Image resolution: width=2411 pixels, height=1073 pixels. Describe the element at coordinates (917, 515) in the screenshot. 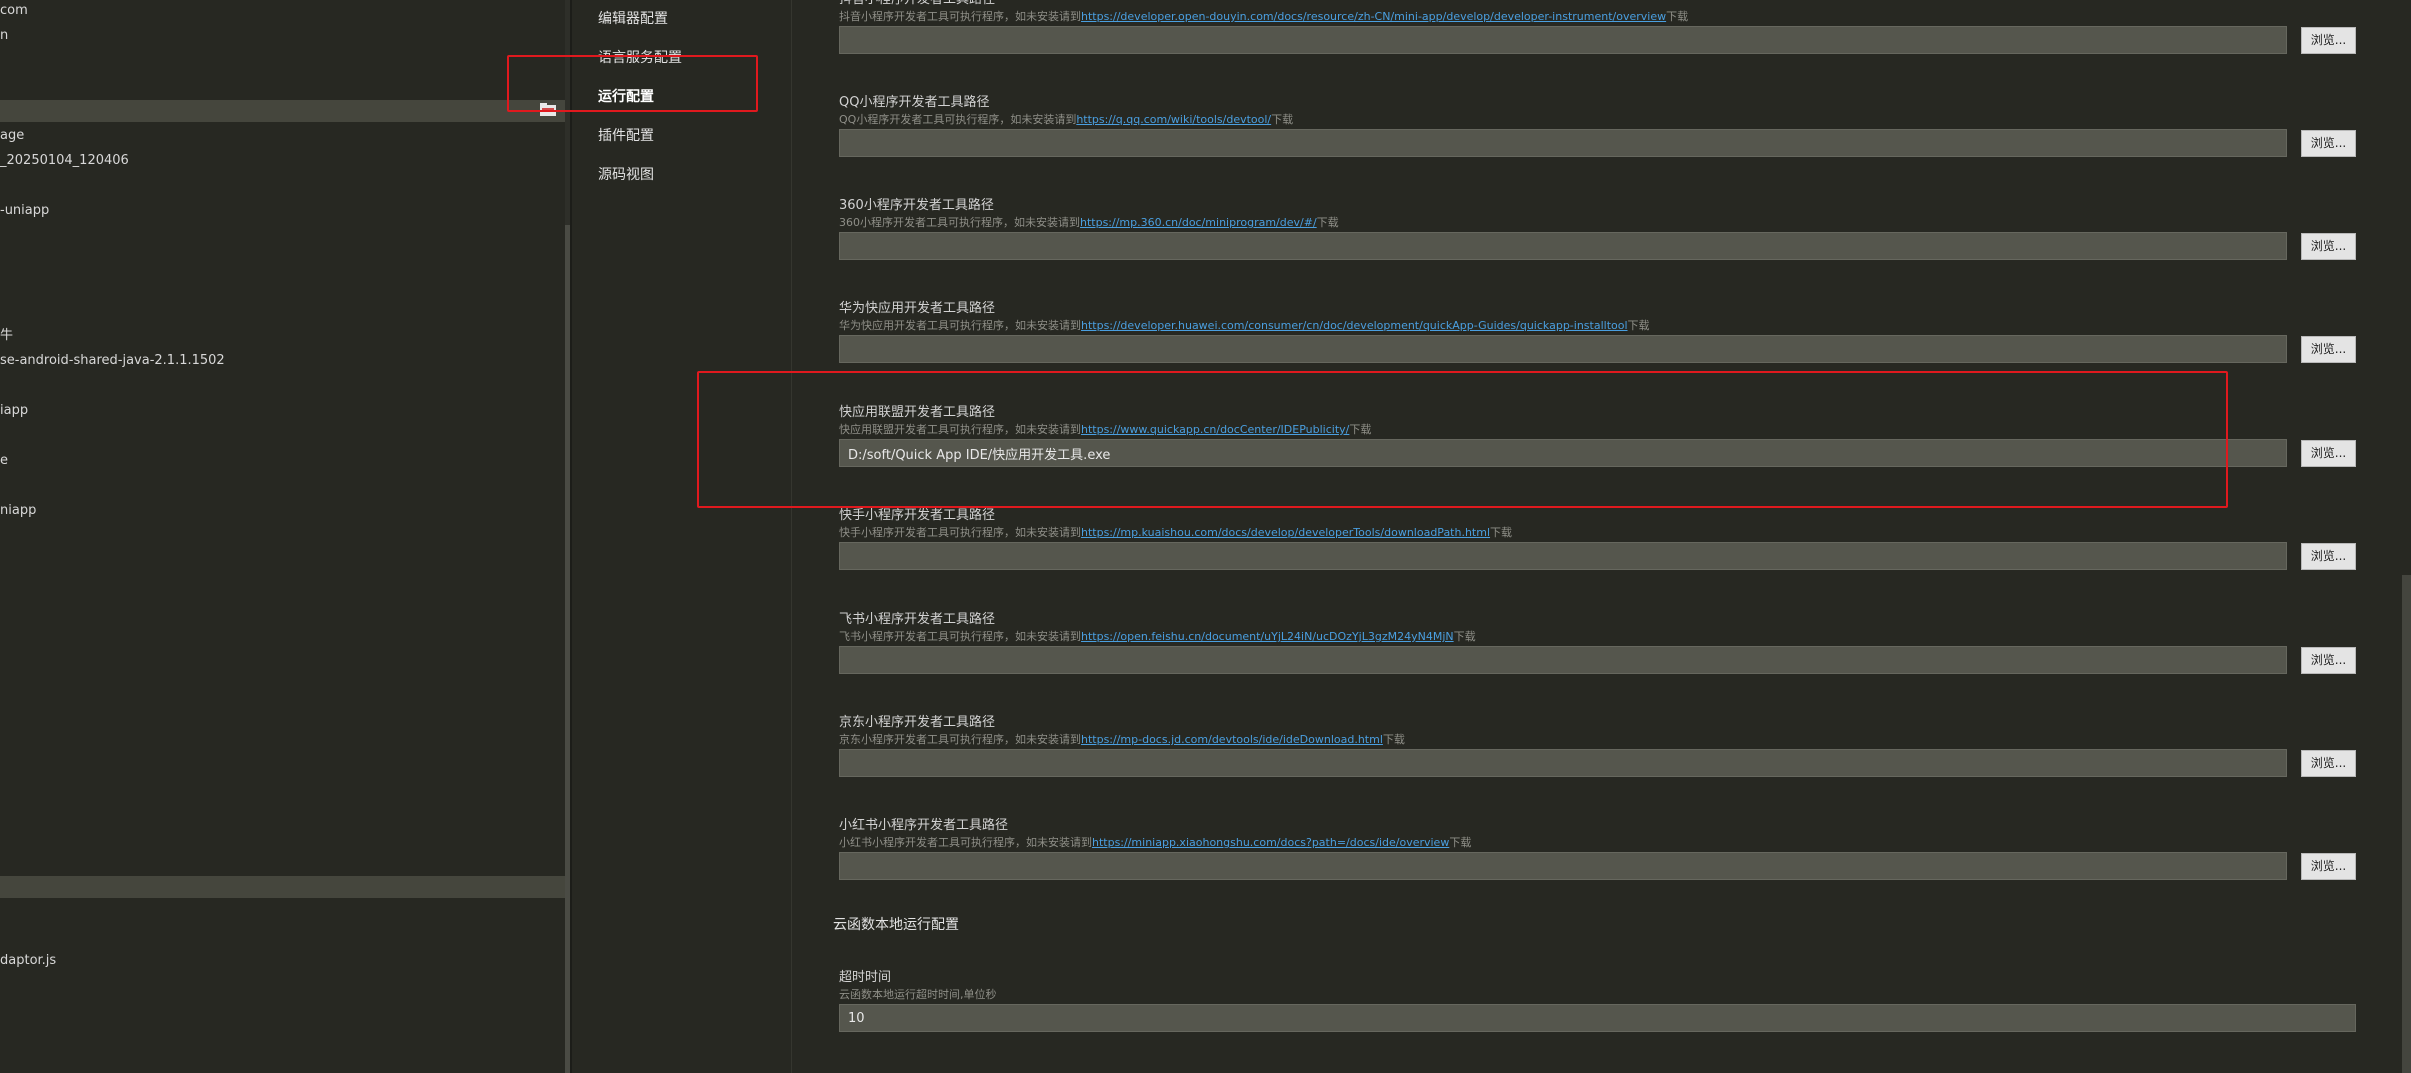

I see `setting-title: 快手小程序开发者工具路径` at that location.